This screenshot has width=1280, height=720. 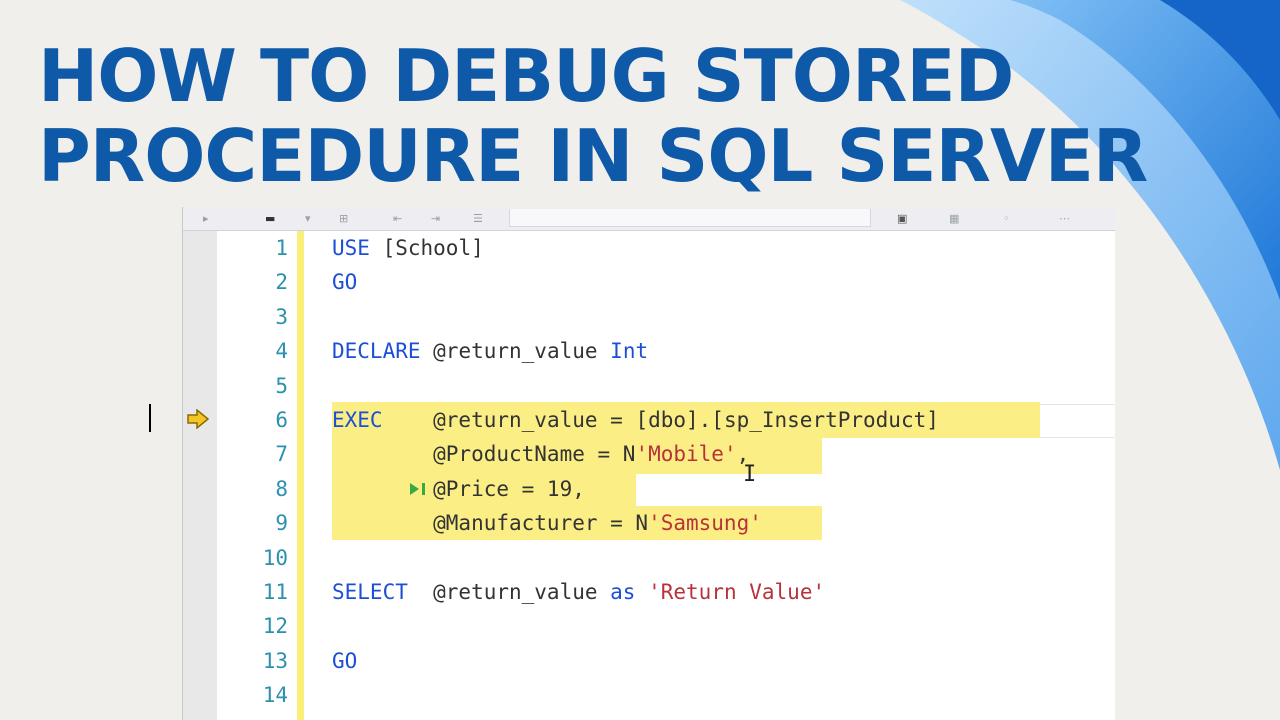 I want to click on sql-string: 'Samsung', so click(x=705, y=523).